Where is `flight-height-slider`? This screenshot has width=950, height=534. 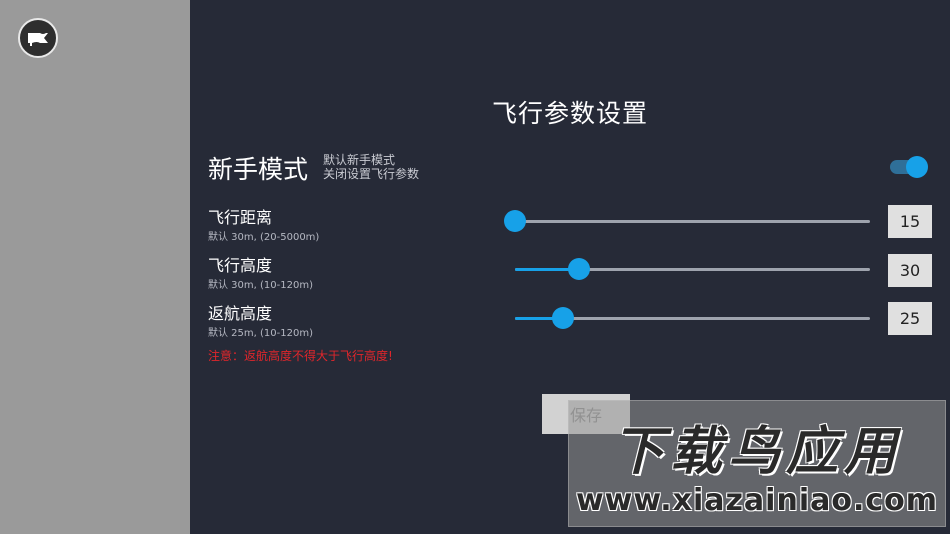 flight-height-slider is located at coordinates (692, 269).